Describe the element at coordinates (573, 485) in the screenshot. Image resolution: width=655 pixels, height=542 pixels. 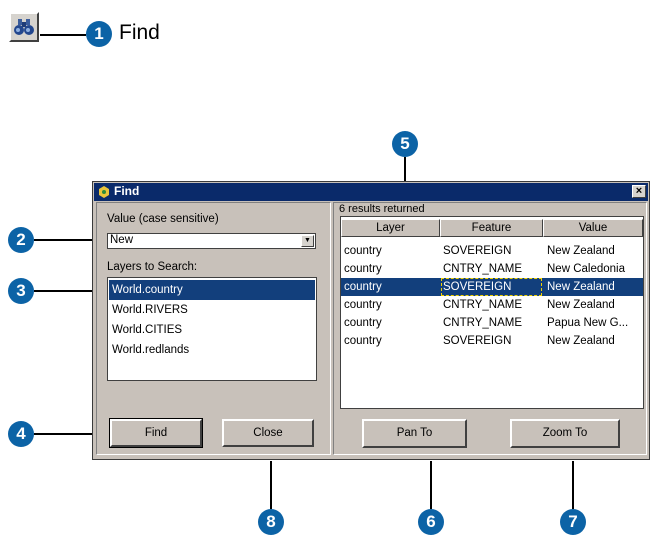
I see `callout-7-leader` at that location.